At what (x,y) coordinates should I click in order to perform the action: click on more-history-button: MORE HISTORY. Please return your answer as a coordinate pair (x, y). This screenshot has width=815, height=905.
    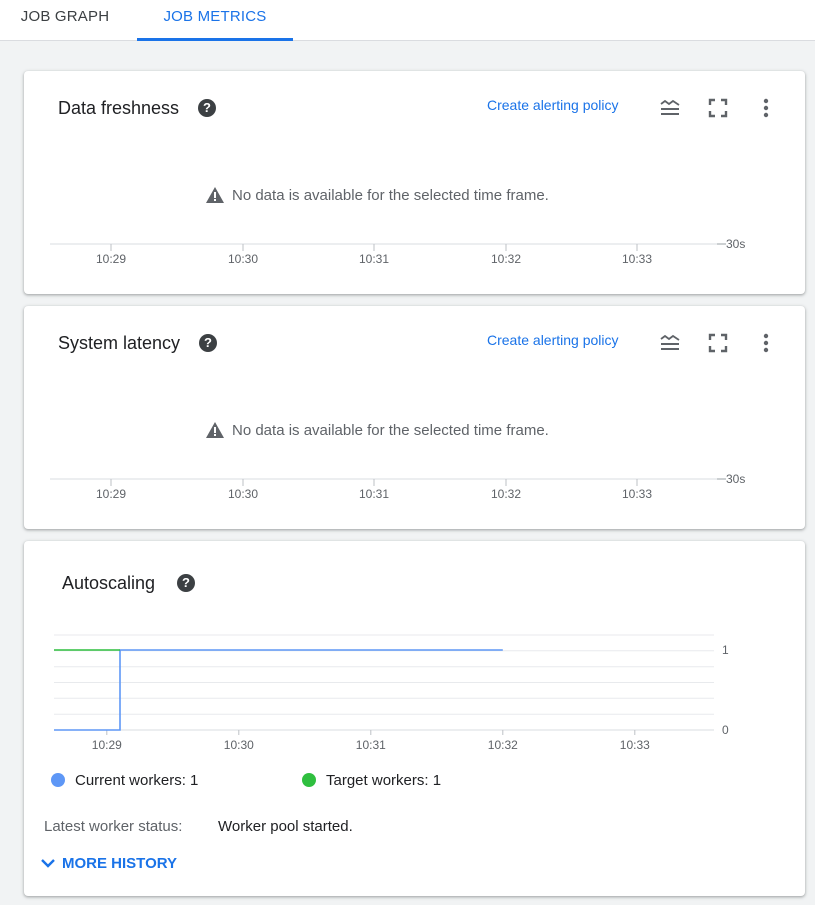
    Looking at the image, I should click on (108, 863).